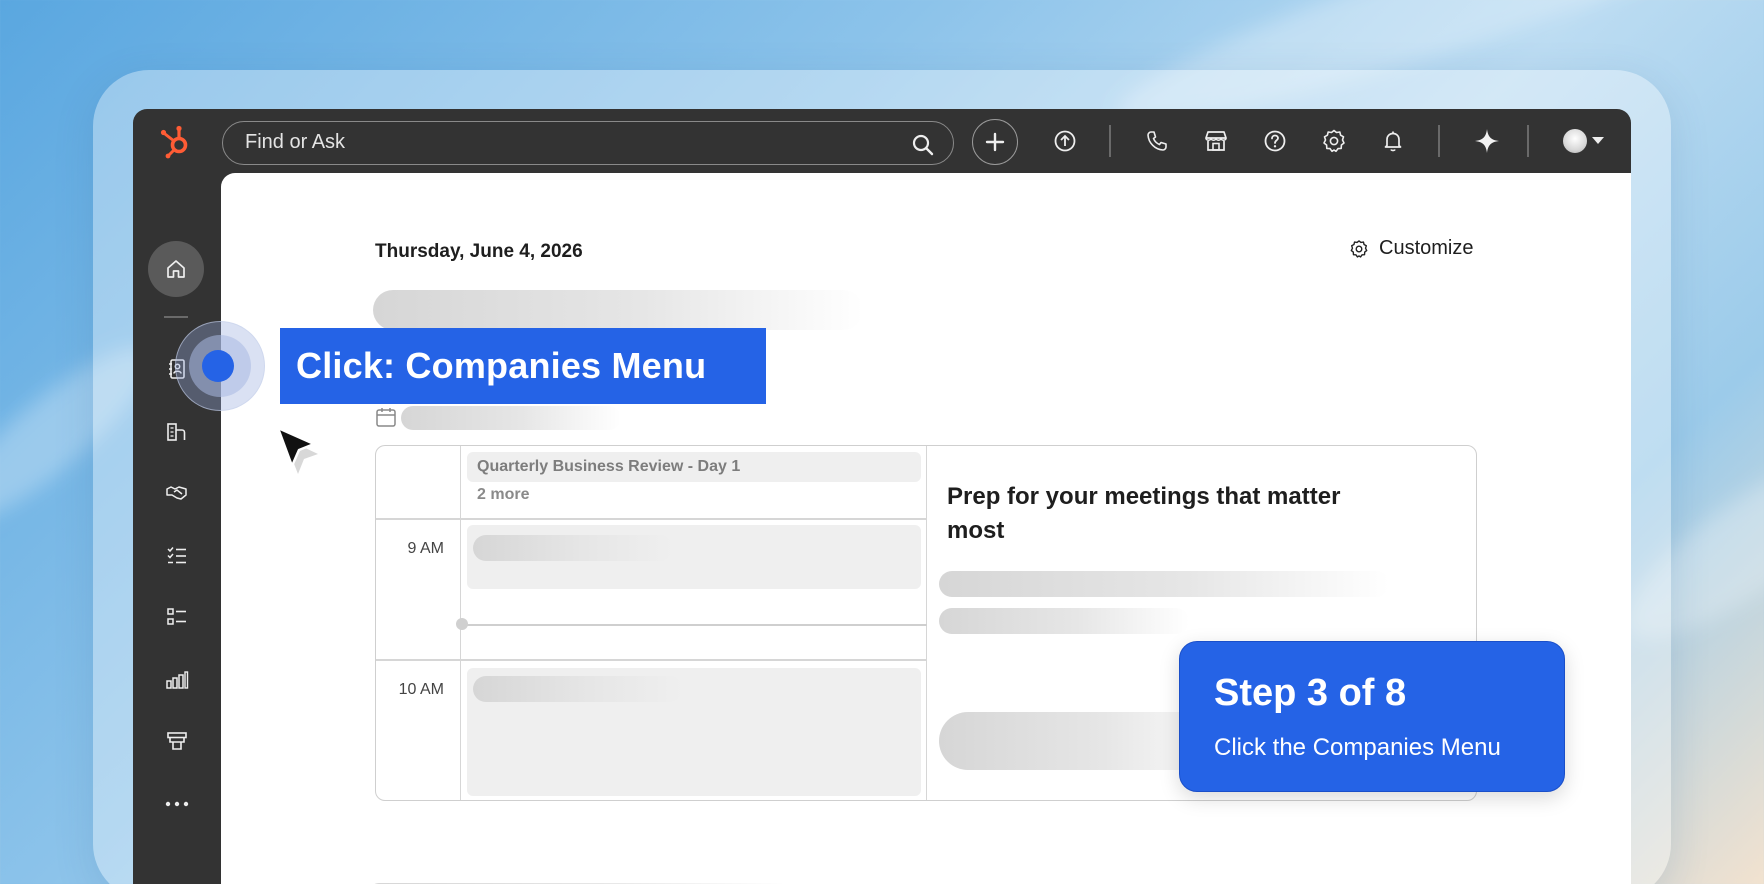 This screenshot has height=884, width=1764. I want to click on step-title: Step 3 of 8, so click(1310, 693).